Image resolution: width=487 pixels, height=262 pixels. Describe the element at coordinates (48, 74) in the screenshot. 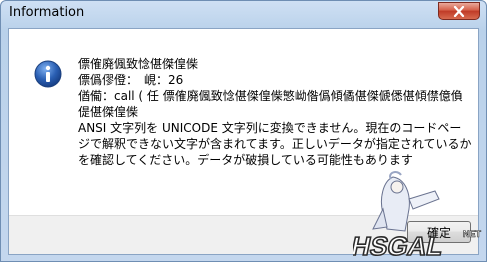

I see `info-icon` at that location.